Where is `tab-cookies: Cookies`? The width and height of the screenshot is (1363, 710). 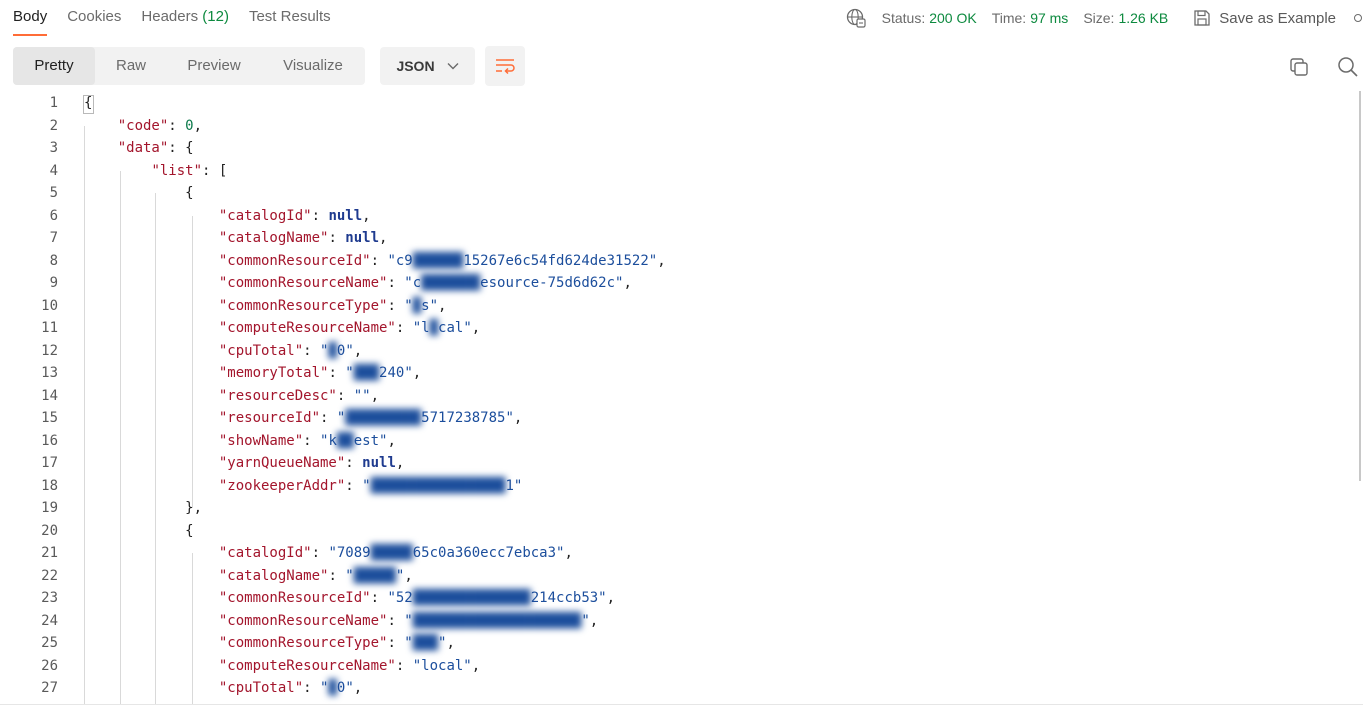
tab-cookies: Cookies is located at coordinates (94, 22).